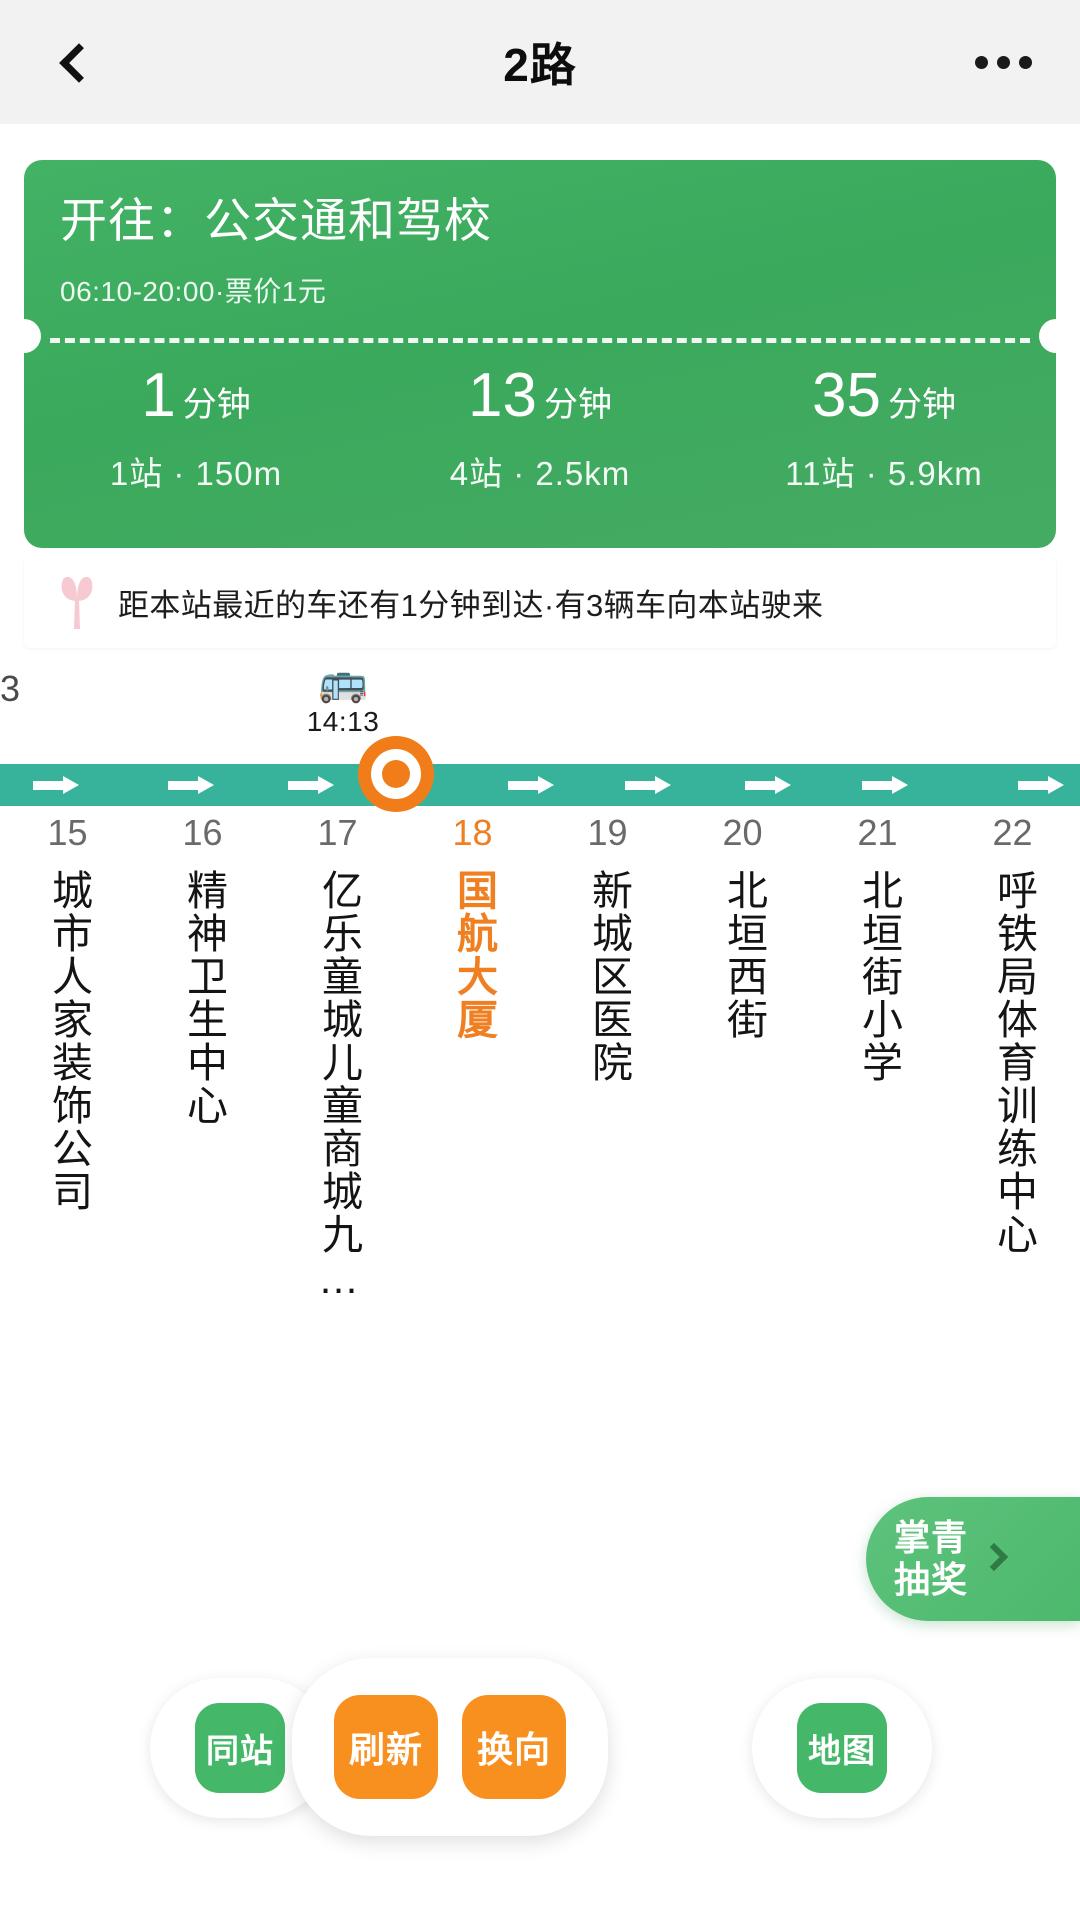  I want to click on station-number: 15, so click(67, 832).